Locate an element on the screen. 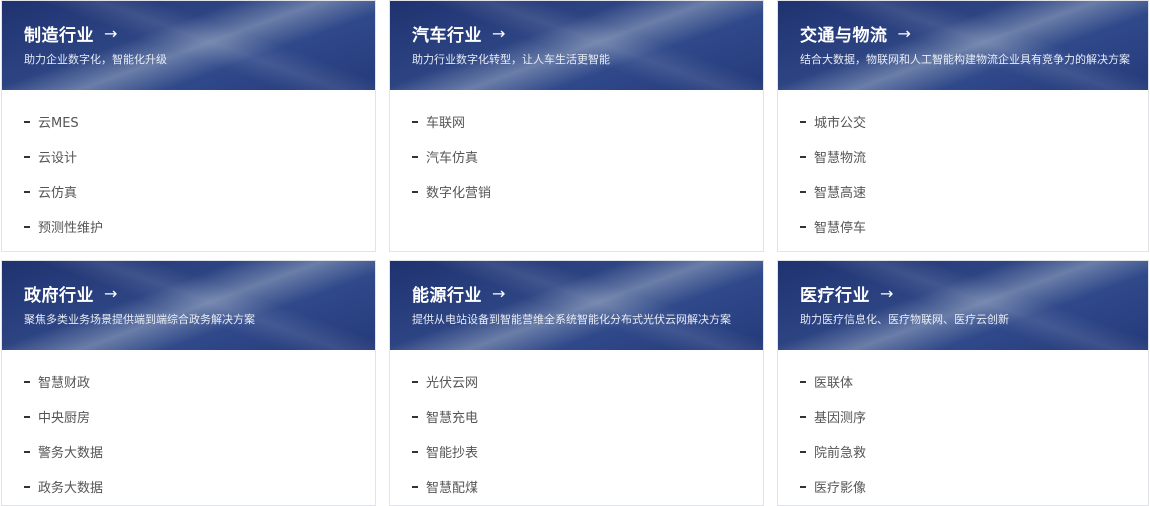 The image size is (1150, 506). card-header: 政府行业 → 聚焦多类业务场景提供端到端综合政务解决方案 is located at coordinates (188, 305).